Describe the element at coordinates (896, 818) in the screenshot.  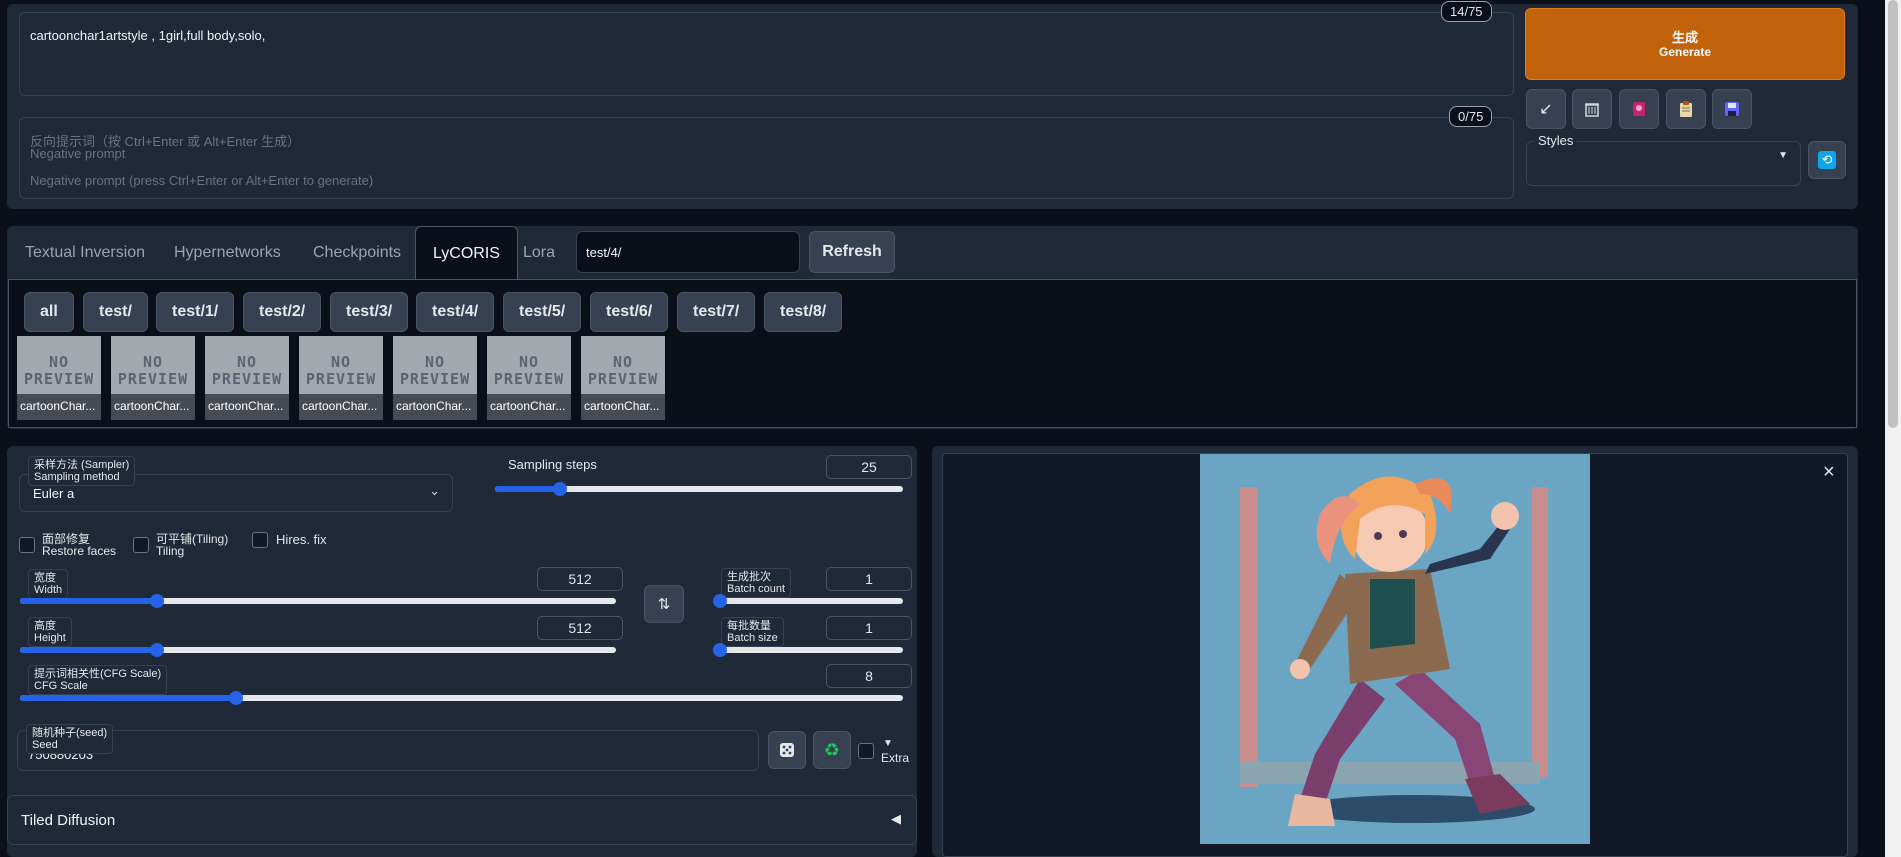
I see `collapse-arrow-icon: ◀` at that location.